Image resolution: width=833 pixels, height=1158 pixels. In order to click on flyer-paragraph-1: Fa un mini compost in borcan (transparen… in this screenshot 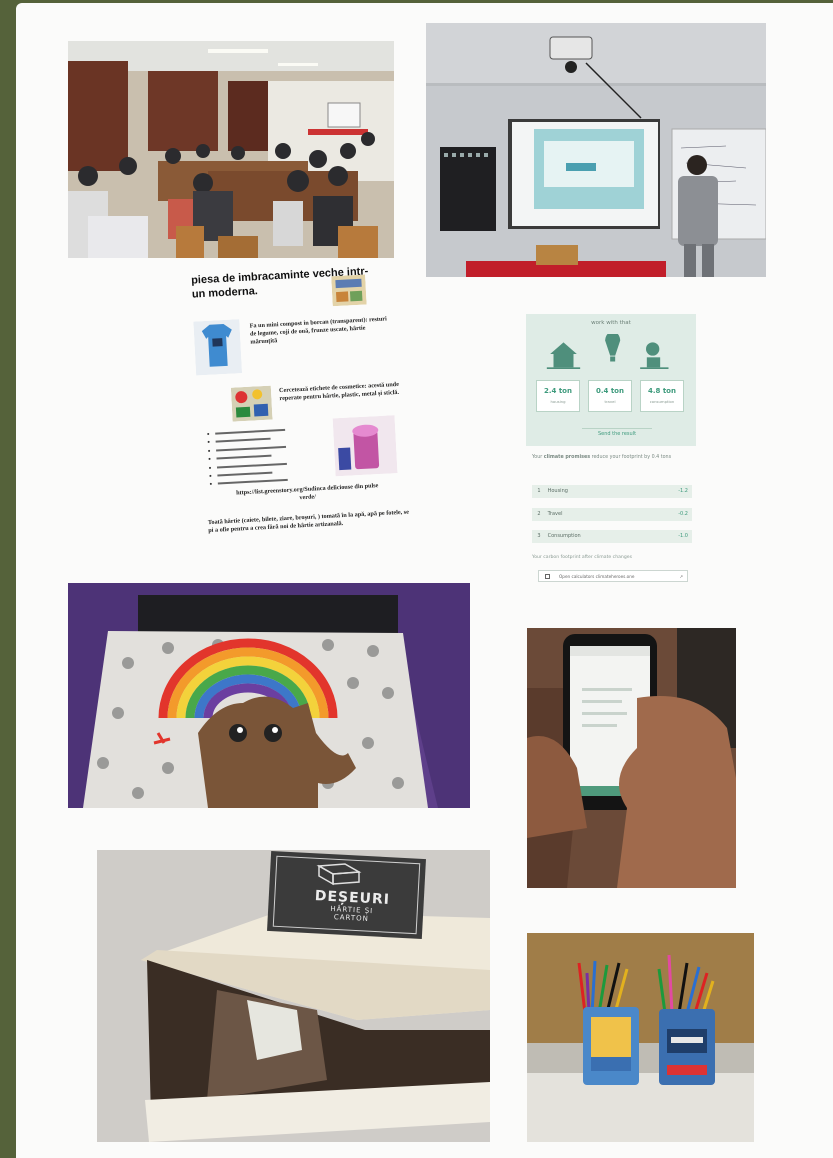, I will do `click(318, 330)`.